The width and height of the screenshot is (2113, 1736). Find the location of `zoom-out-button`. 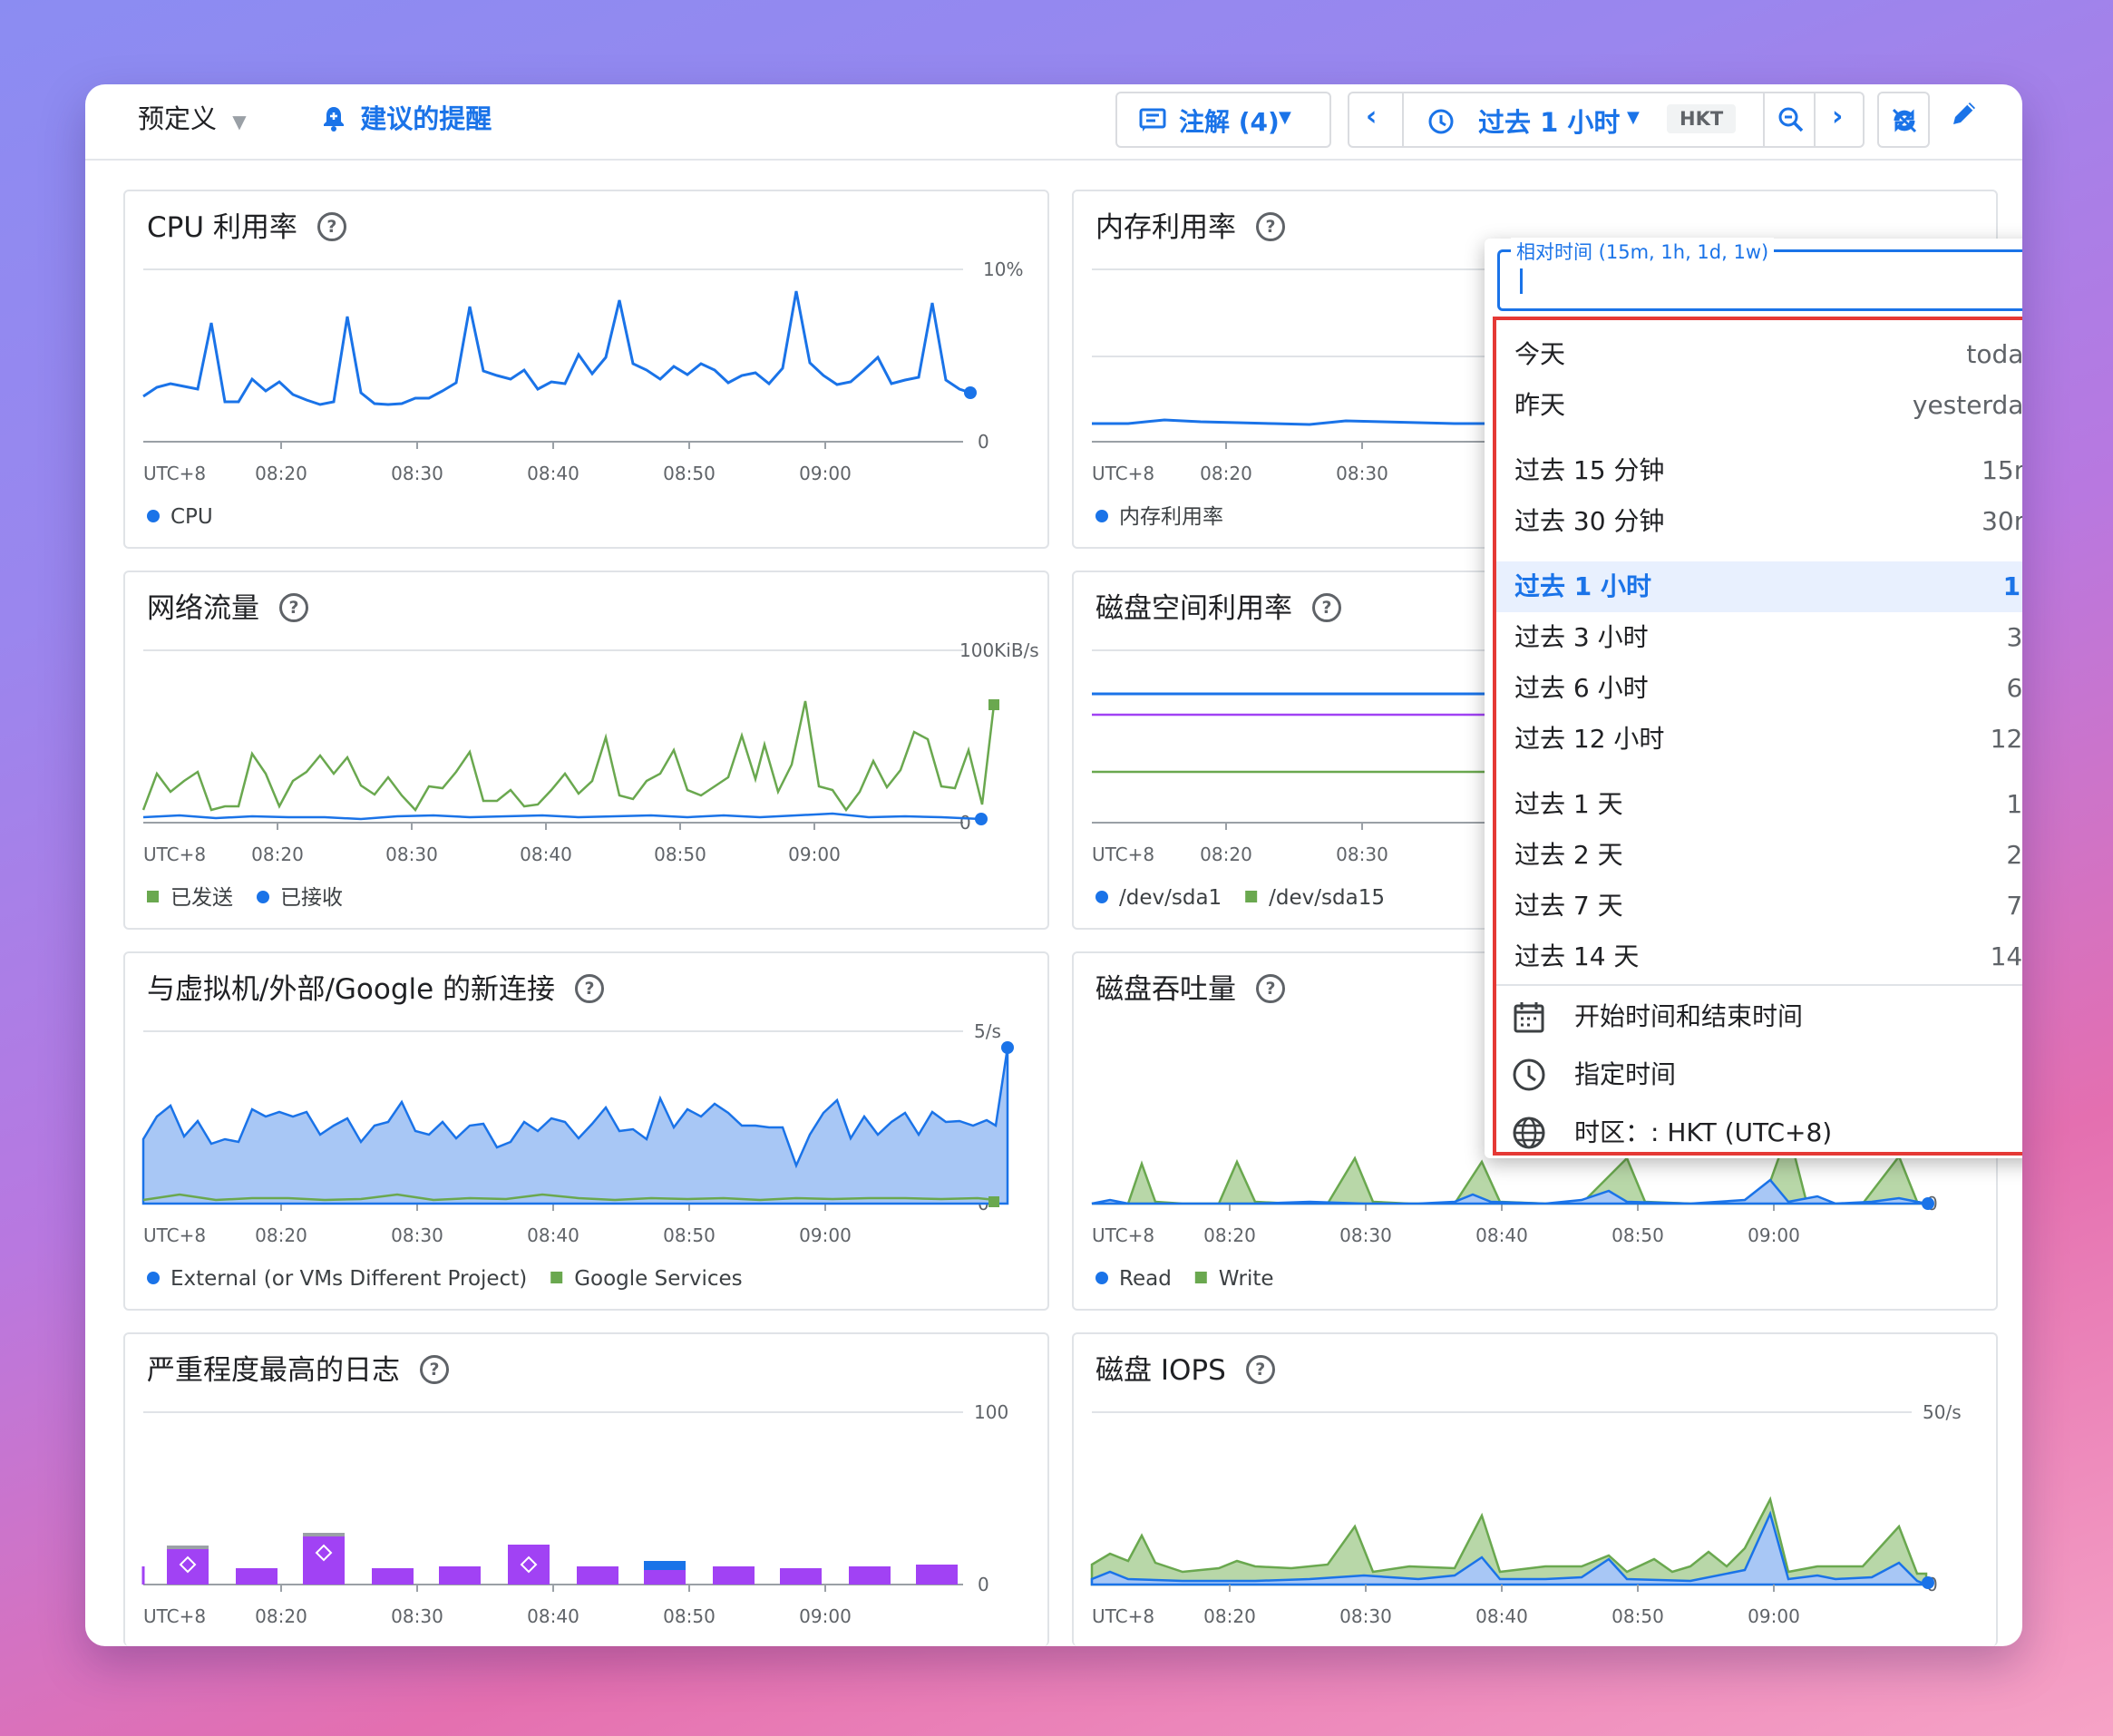

zoom-out-button is located at coordinates (1789, 119).